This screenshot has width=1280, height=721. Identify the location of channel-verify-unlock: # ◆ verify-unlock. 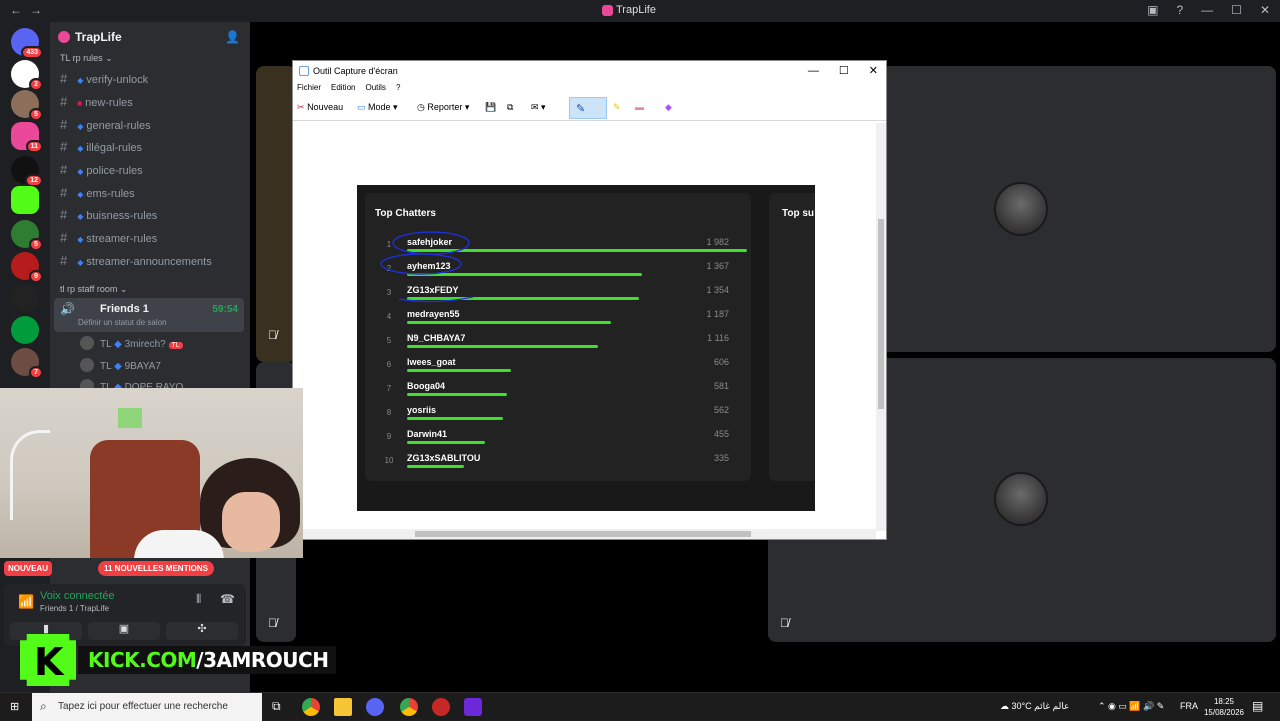
(104, 78).